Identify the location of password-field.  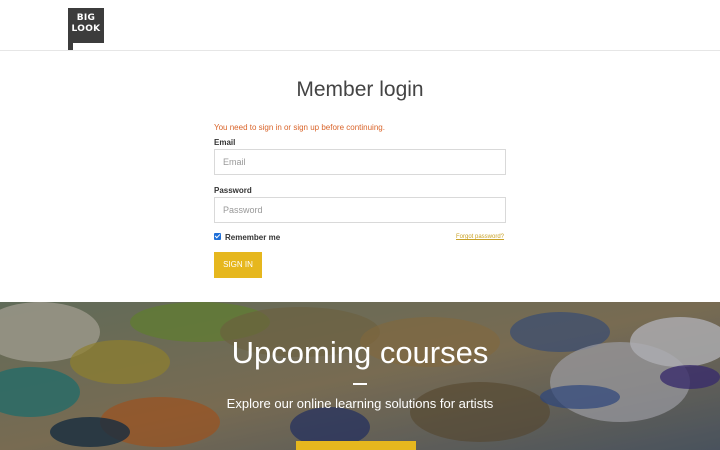
(360, 210).